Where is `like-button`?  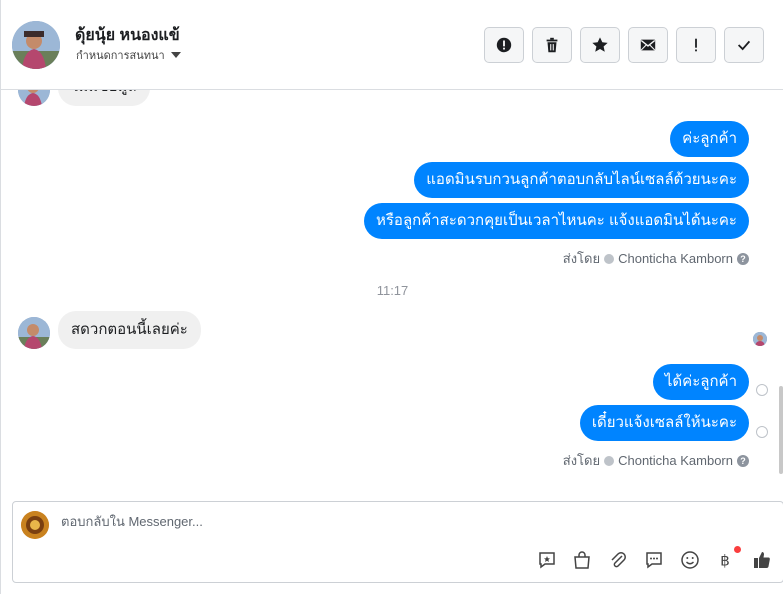 like-button is located at coordinates (762, 560).